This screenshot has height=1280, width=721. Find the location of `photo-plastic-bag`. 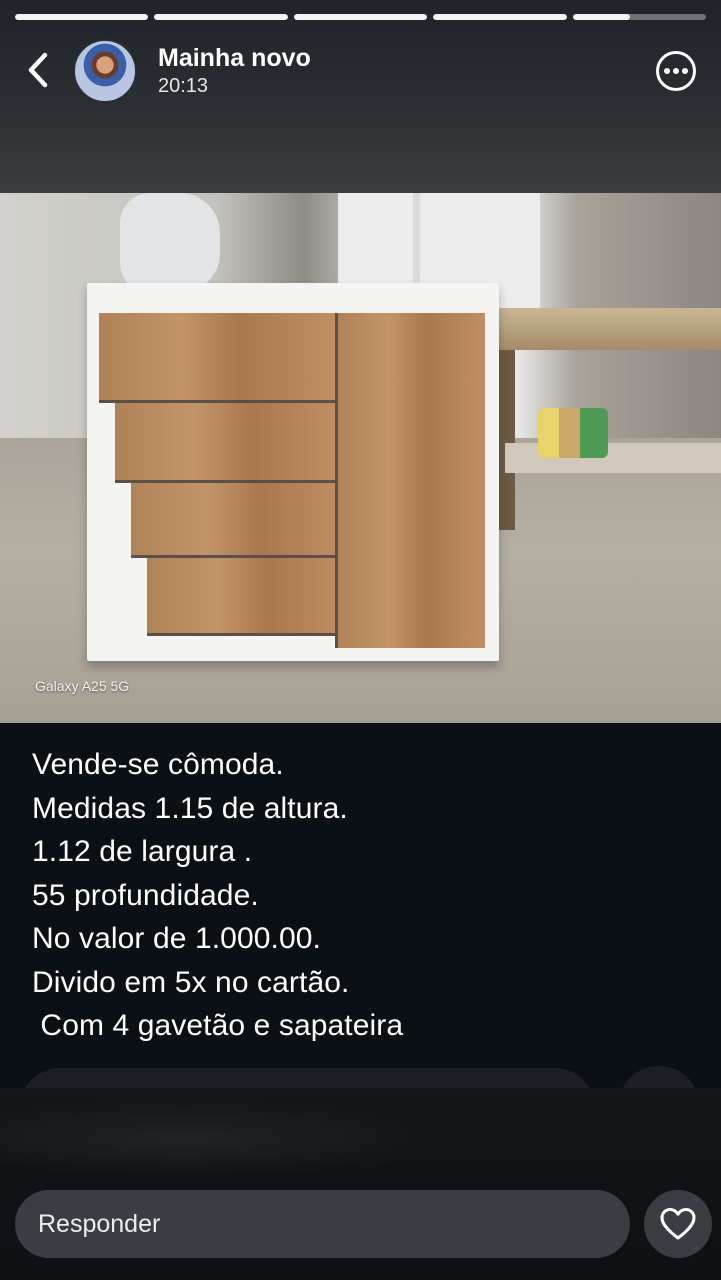

photo-plastic-bag is located at coordinates (170, 243).